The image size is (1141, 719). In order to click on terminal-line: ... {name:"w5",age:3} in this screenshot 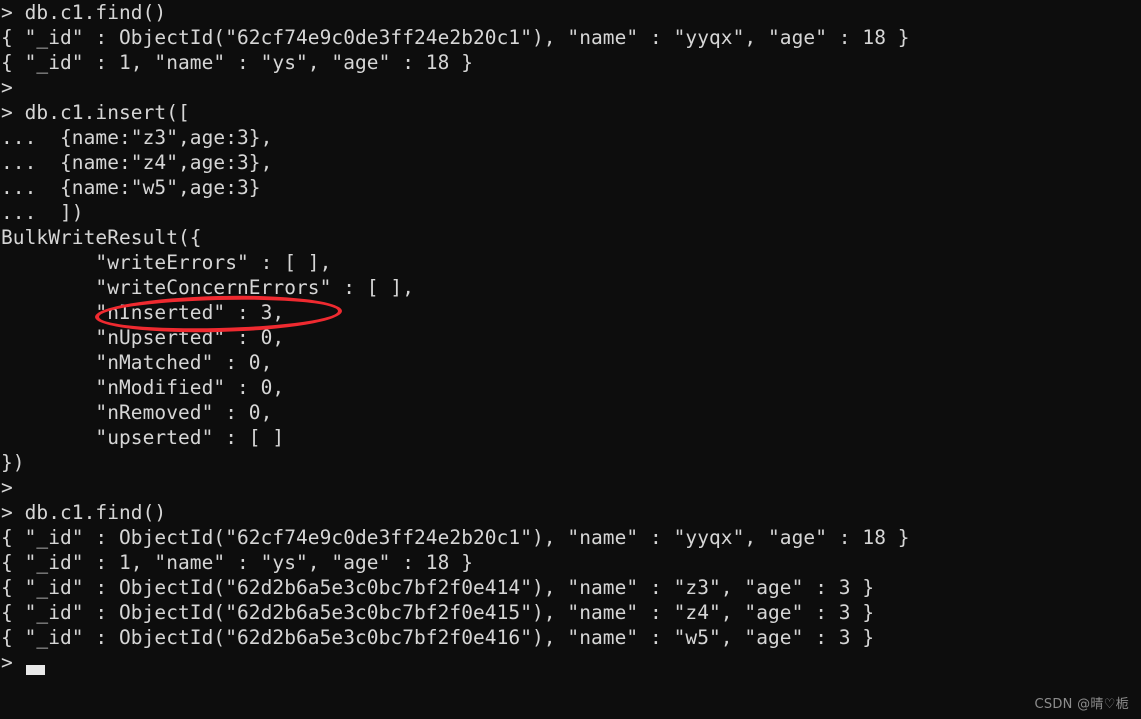, I will do `click(131, 187)`.